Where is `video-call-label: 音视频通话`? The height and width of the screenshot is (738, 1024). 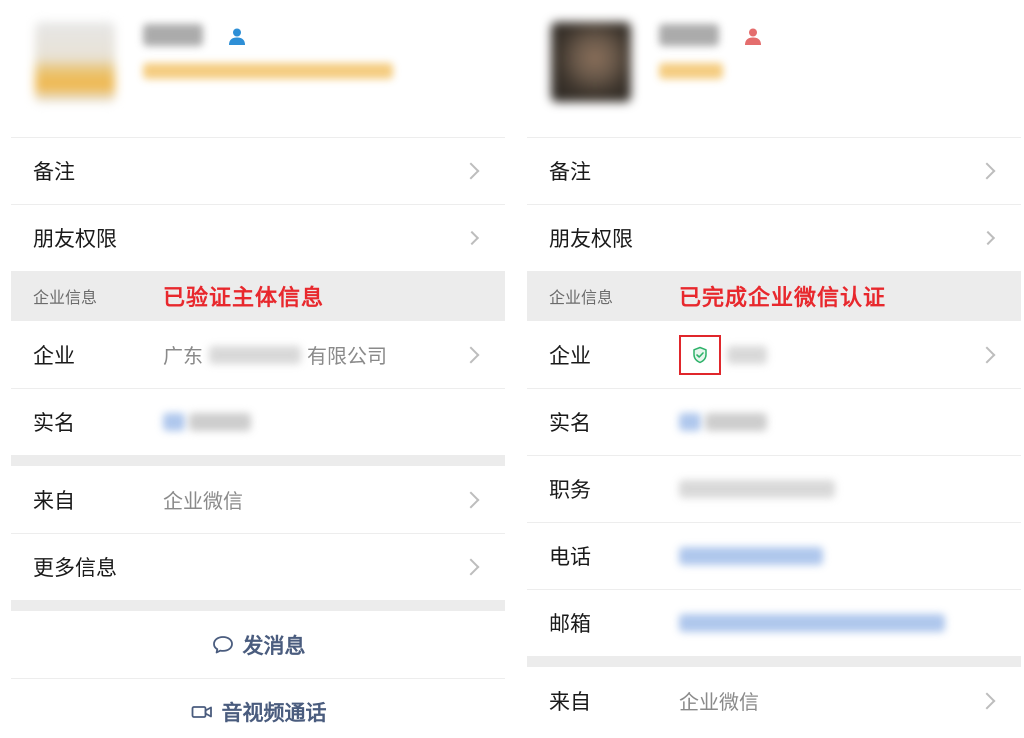
video-call-label: 音视频通话 is located at coordinates (274, 713).